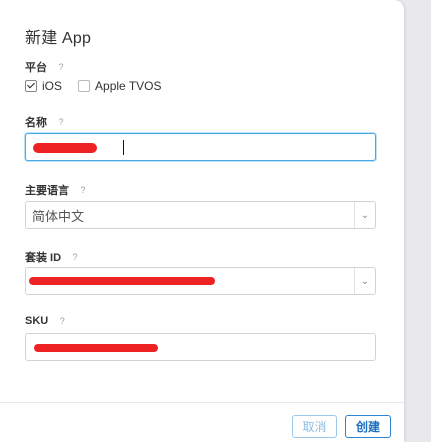  What do you see at coordinates (200, 347) in the screenshot?
I see `sku-input` at bounding box center [200, 347].